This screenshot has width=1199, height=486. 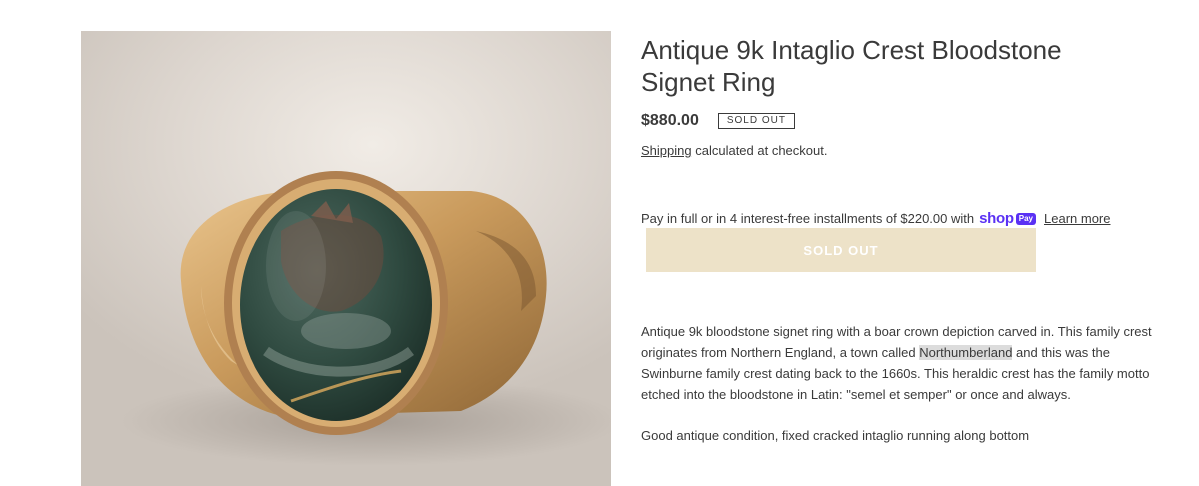 I want to click on product-price: $880.00, so click(x=670, y=120).